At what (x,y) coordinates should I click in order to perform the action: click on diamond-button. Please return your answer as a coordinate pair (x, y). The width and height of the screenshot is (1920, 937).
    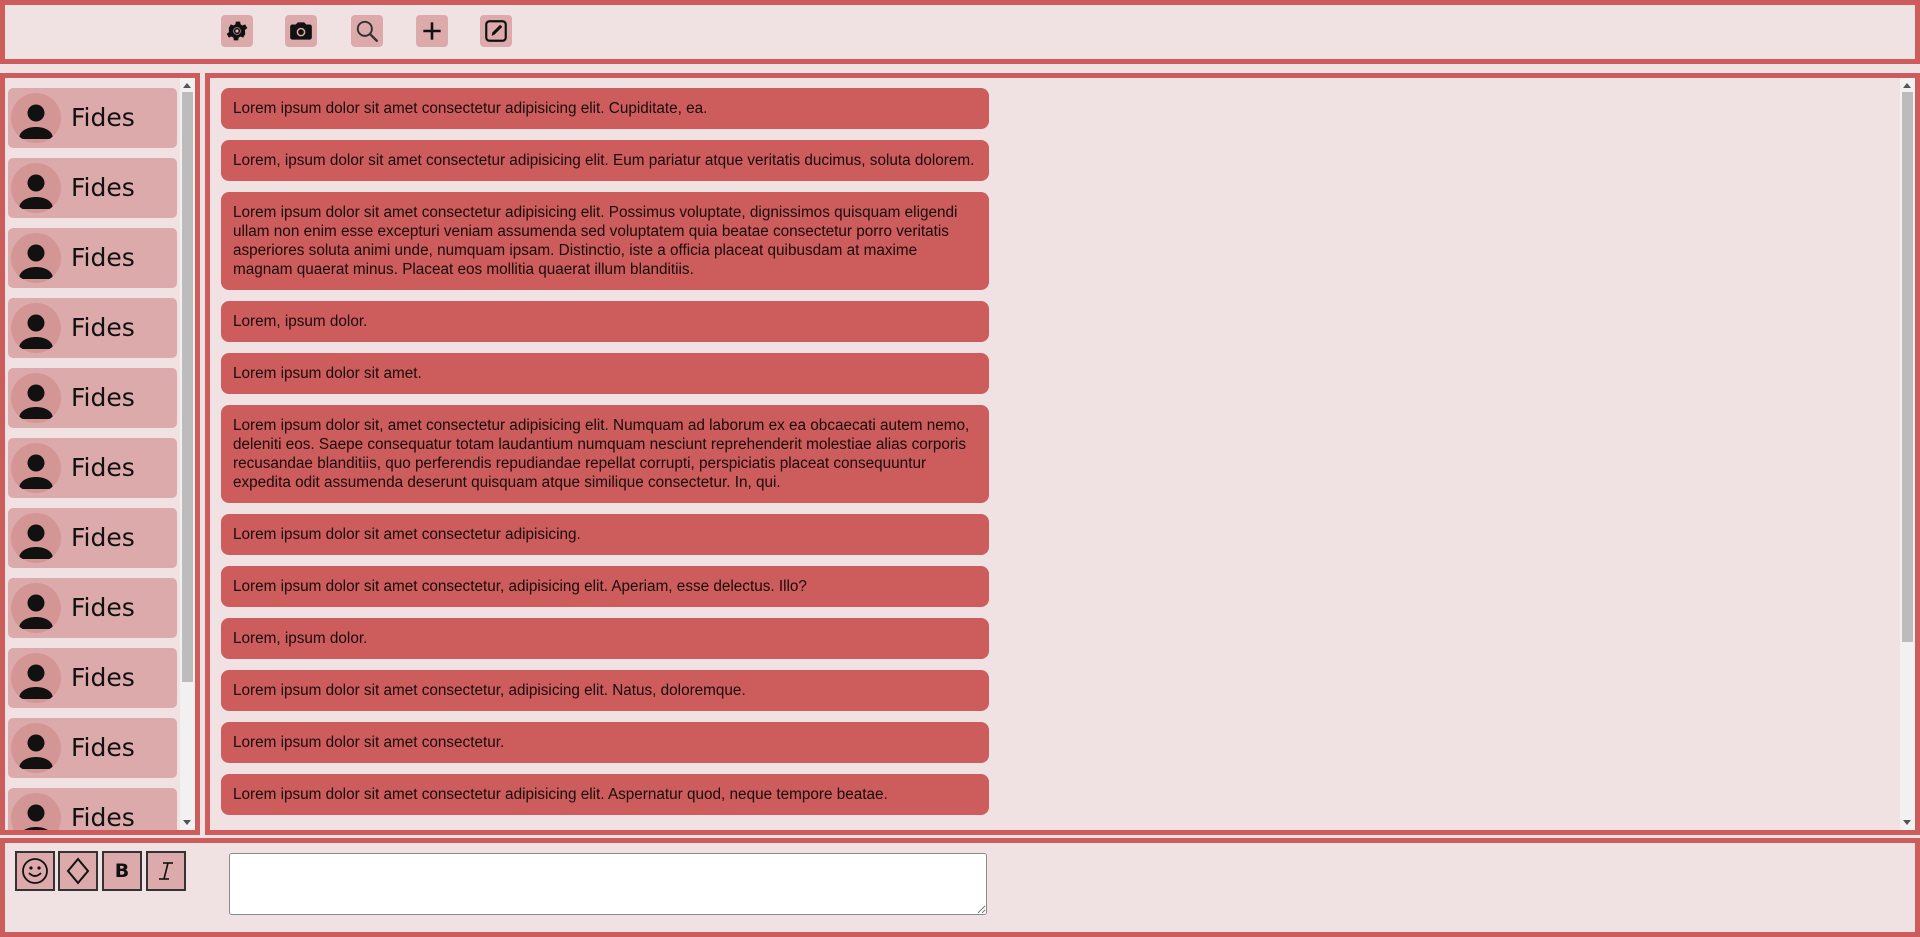
    Looking at the image, I should click on (78, 871).